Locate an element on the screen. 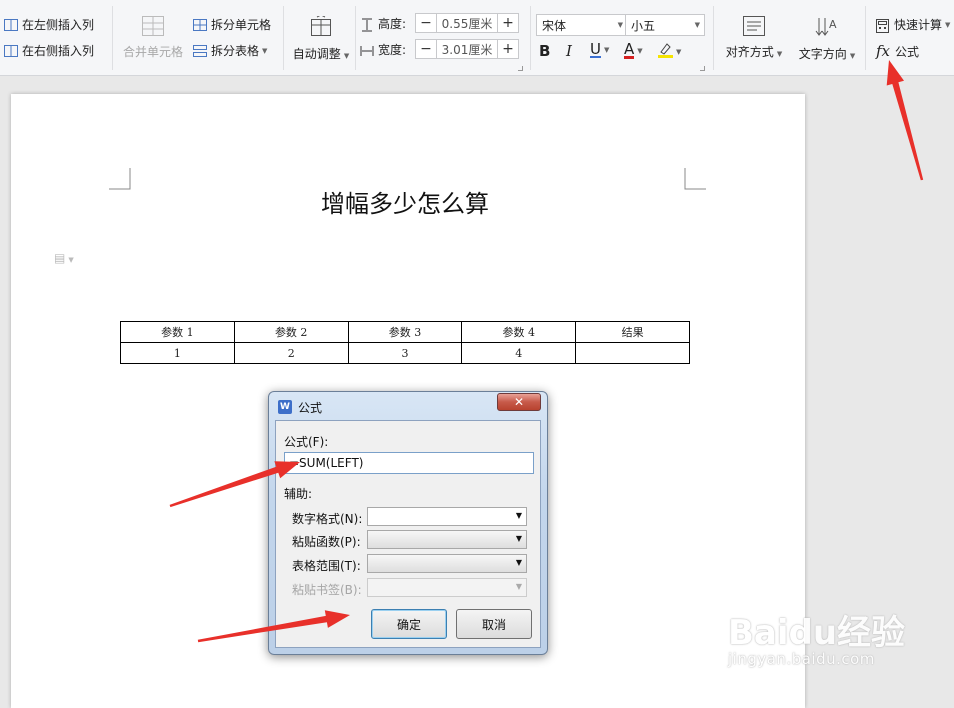 This screenshot has width=954, height=708. paste-function-select: ▼ is located at coordinates (447, 539).